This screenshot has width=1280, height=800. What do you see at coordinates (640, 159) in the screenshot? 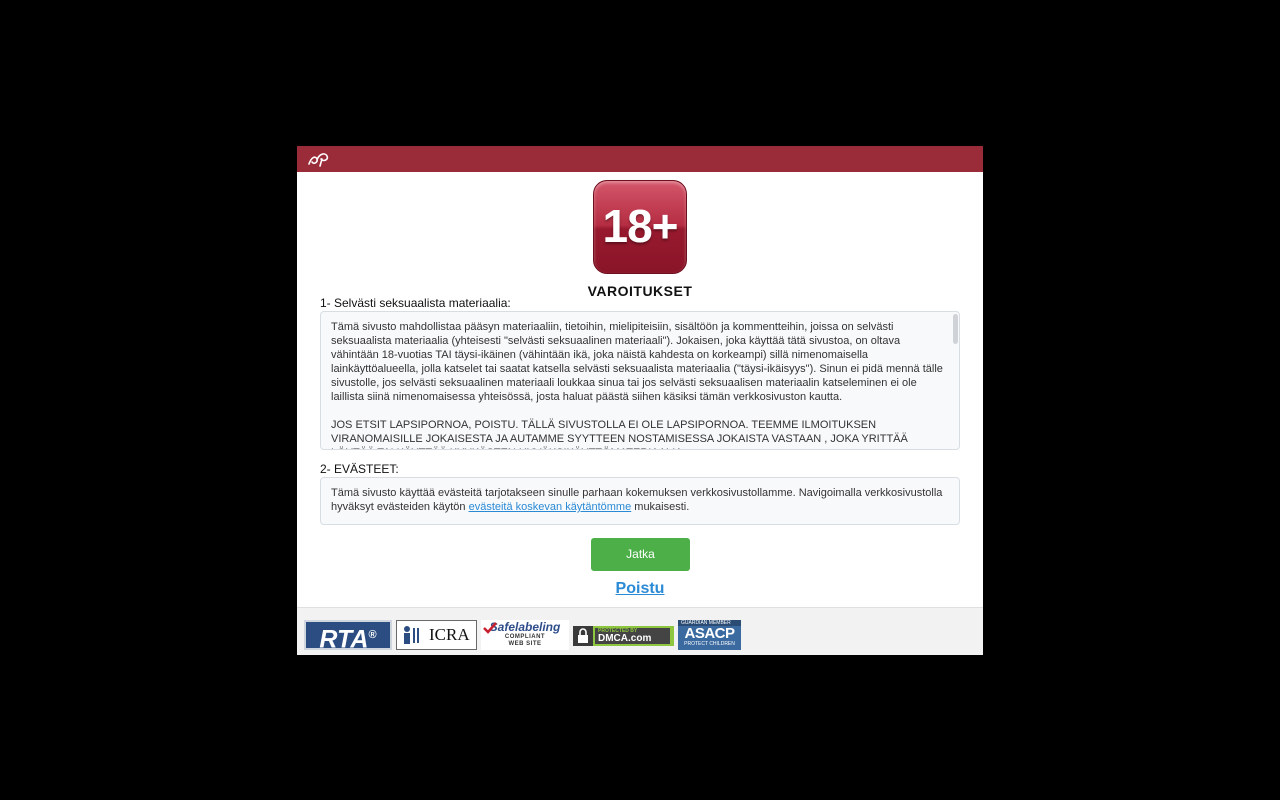
I see `modal-header` at bounding box center [640, 159].